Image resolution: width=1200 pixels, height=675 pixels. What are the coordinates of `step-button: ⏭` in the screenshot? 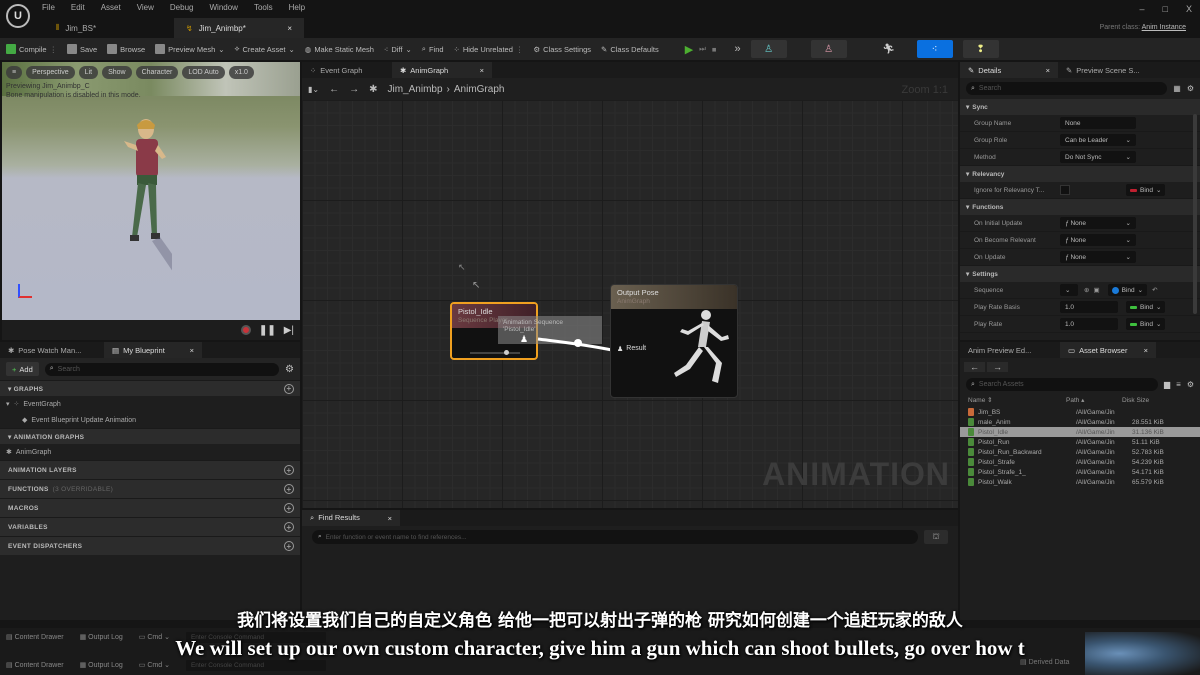 It's located at (702, 49).